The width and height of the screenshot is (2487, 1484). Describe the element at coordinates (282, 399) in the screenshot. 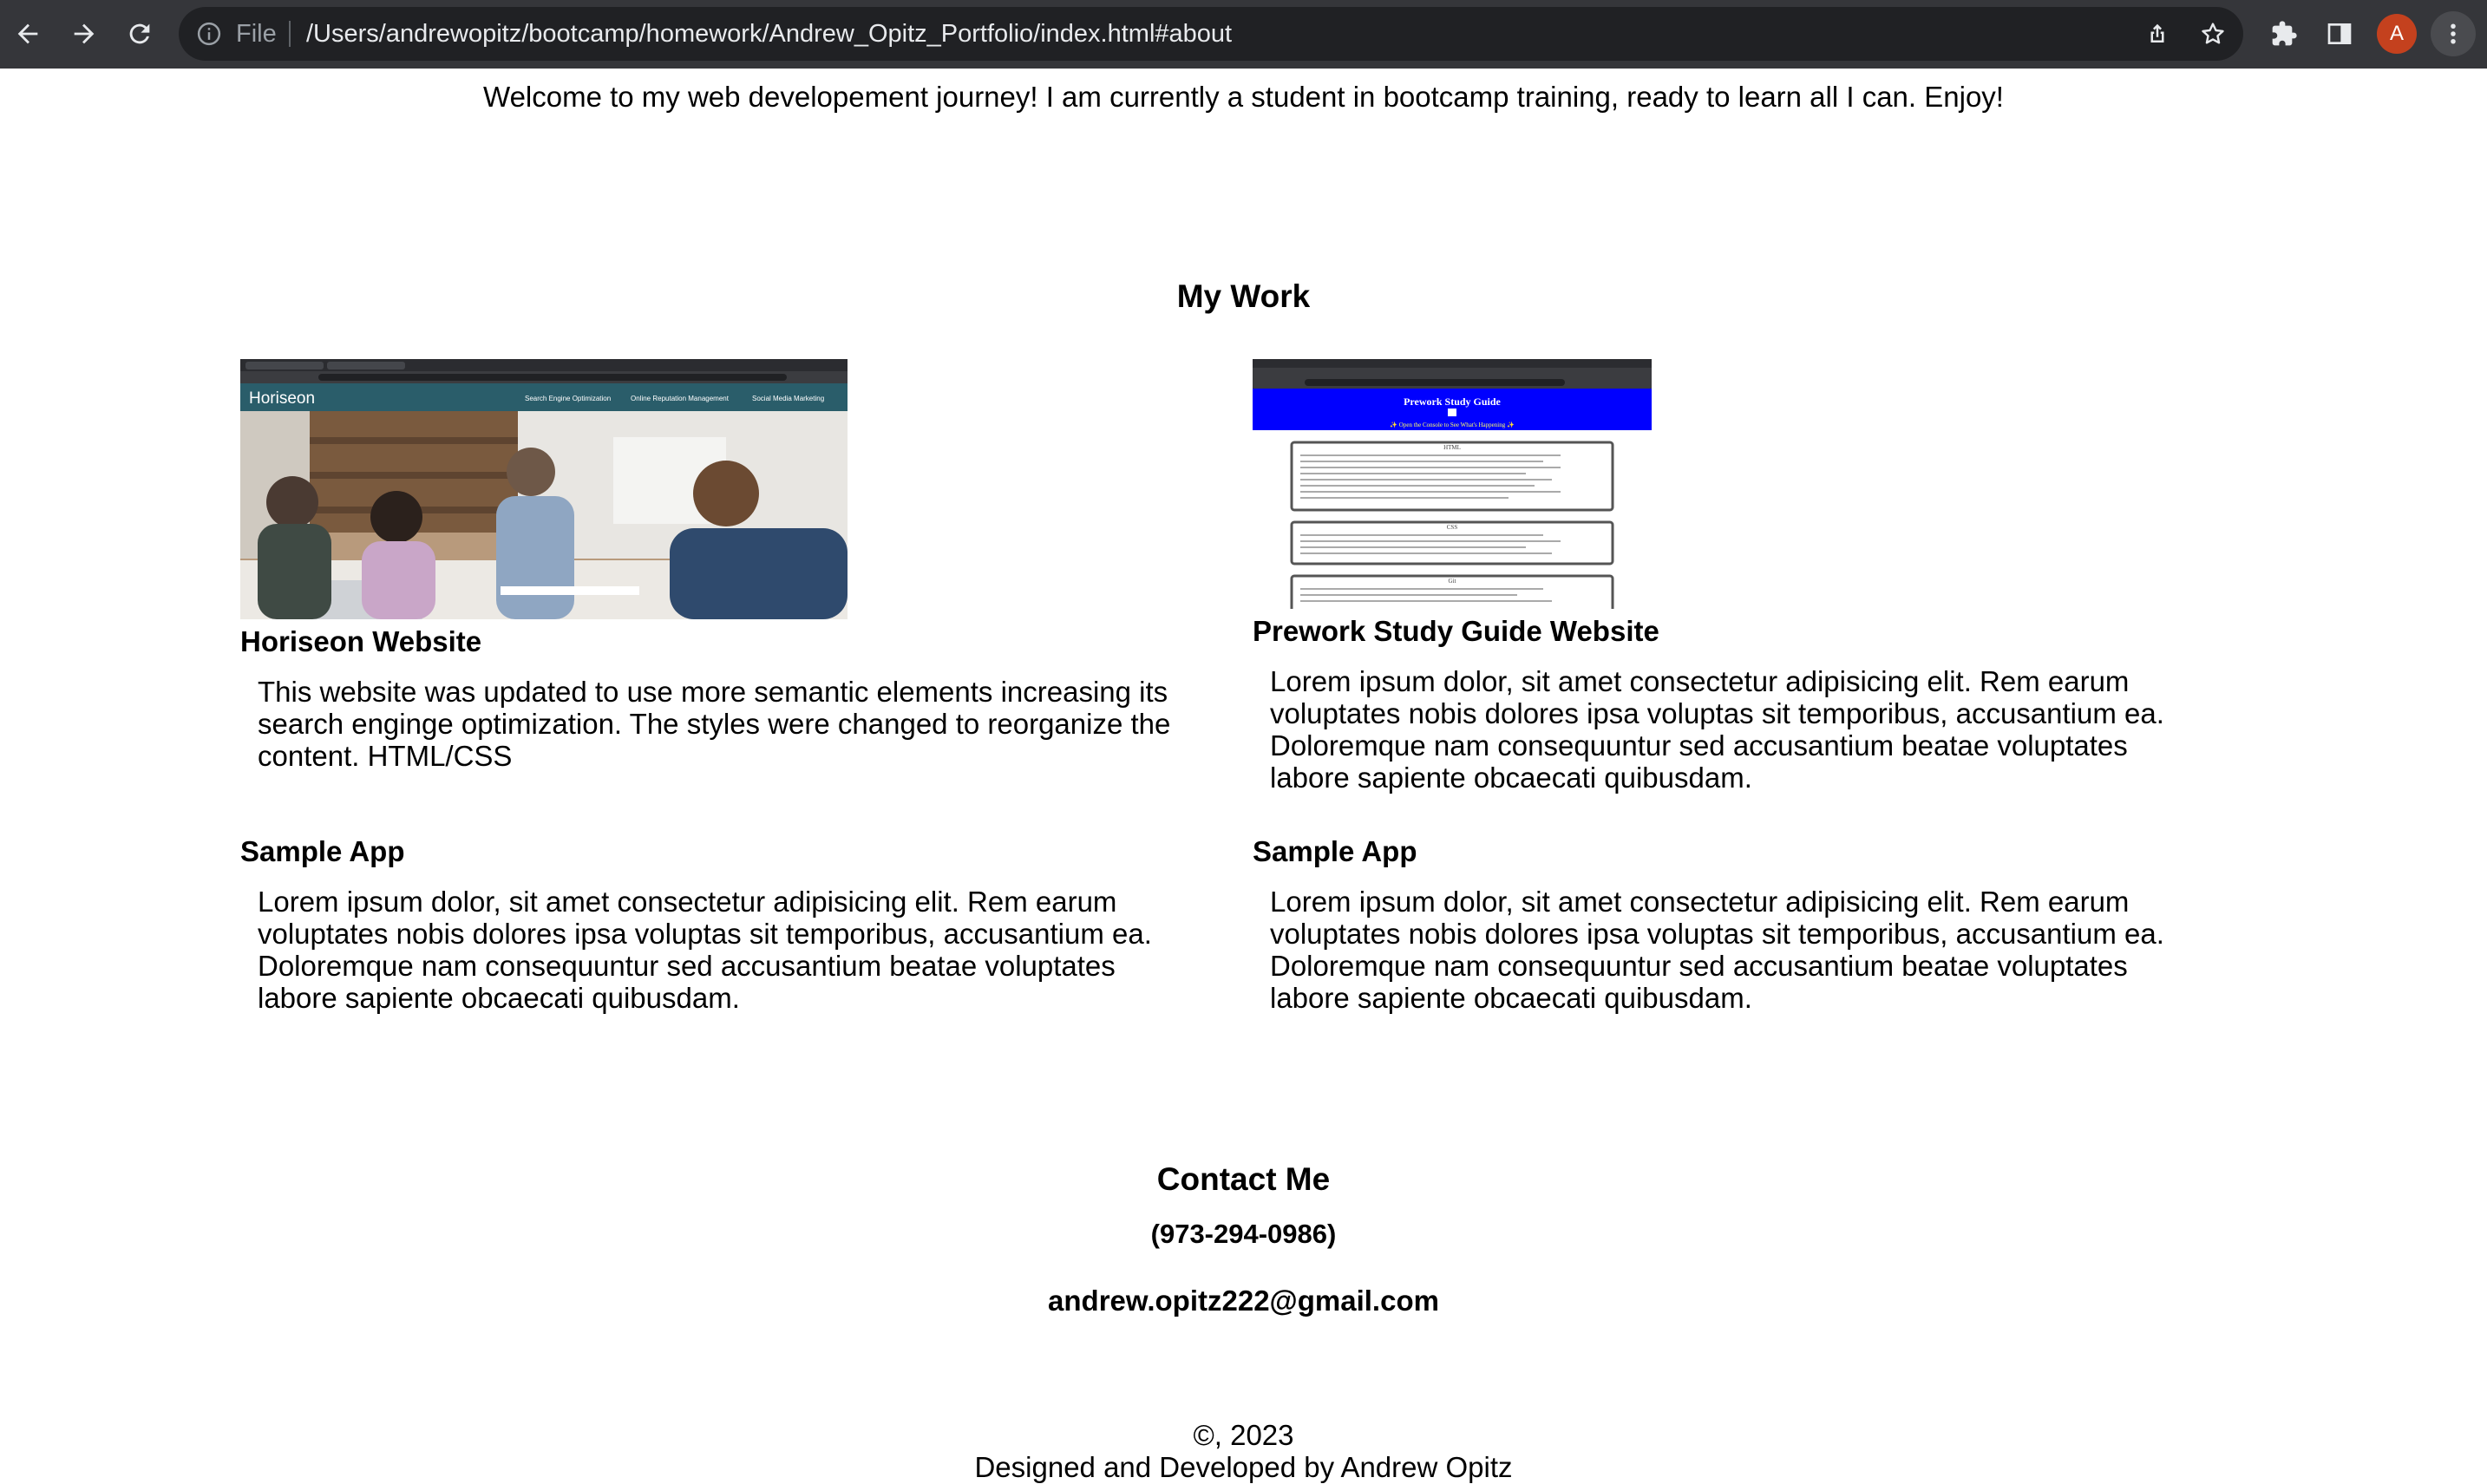

I see `horiseon-brand: Horiseon` at that location.